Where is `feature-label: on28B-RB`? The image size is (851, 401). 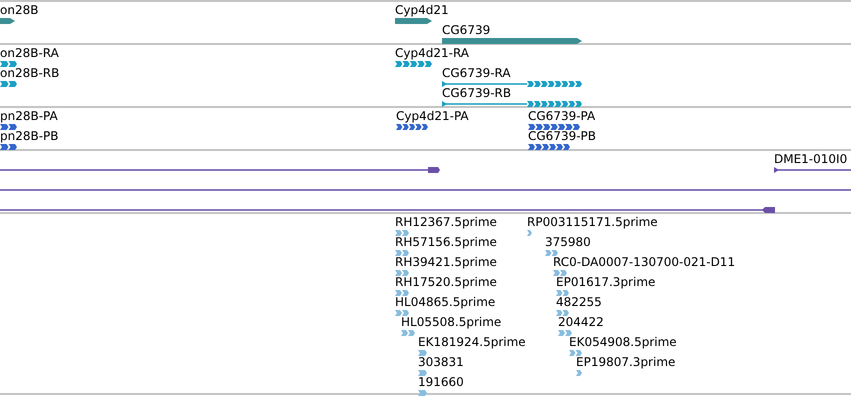
feature-label: on28B-RB is located at coordinates (30, 73).